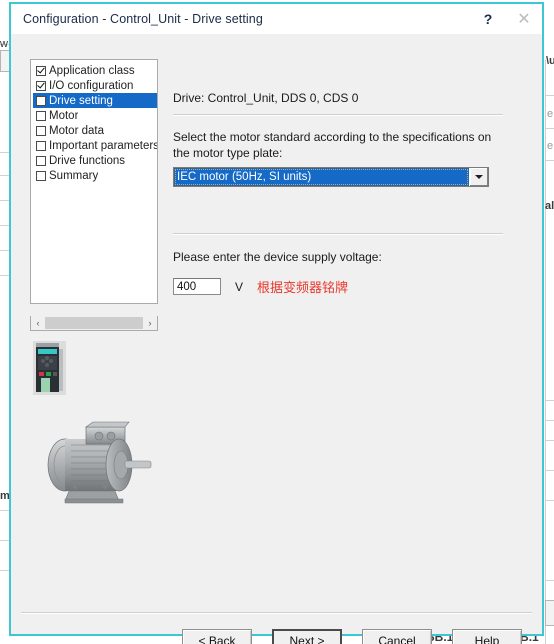  I want to click on bg-fragment-right: al, so click(549, 206).